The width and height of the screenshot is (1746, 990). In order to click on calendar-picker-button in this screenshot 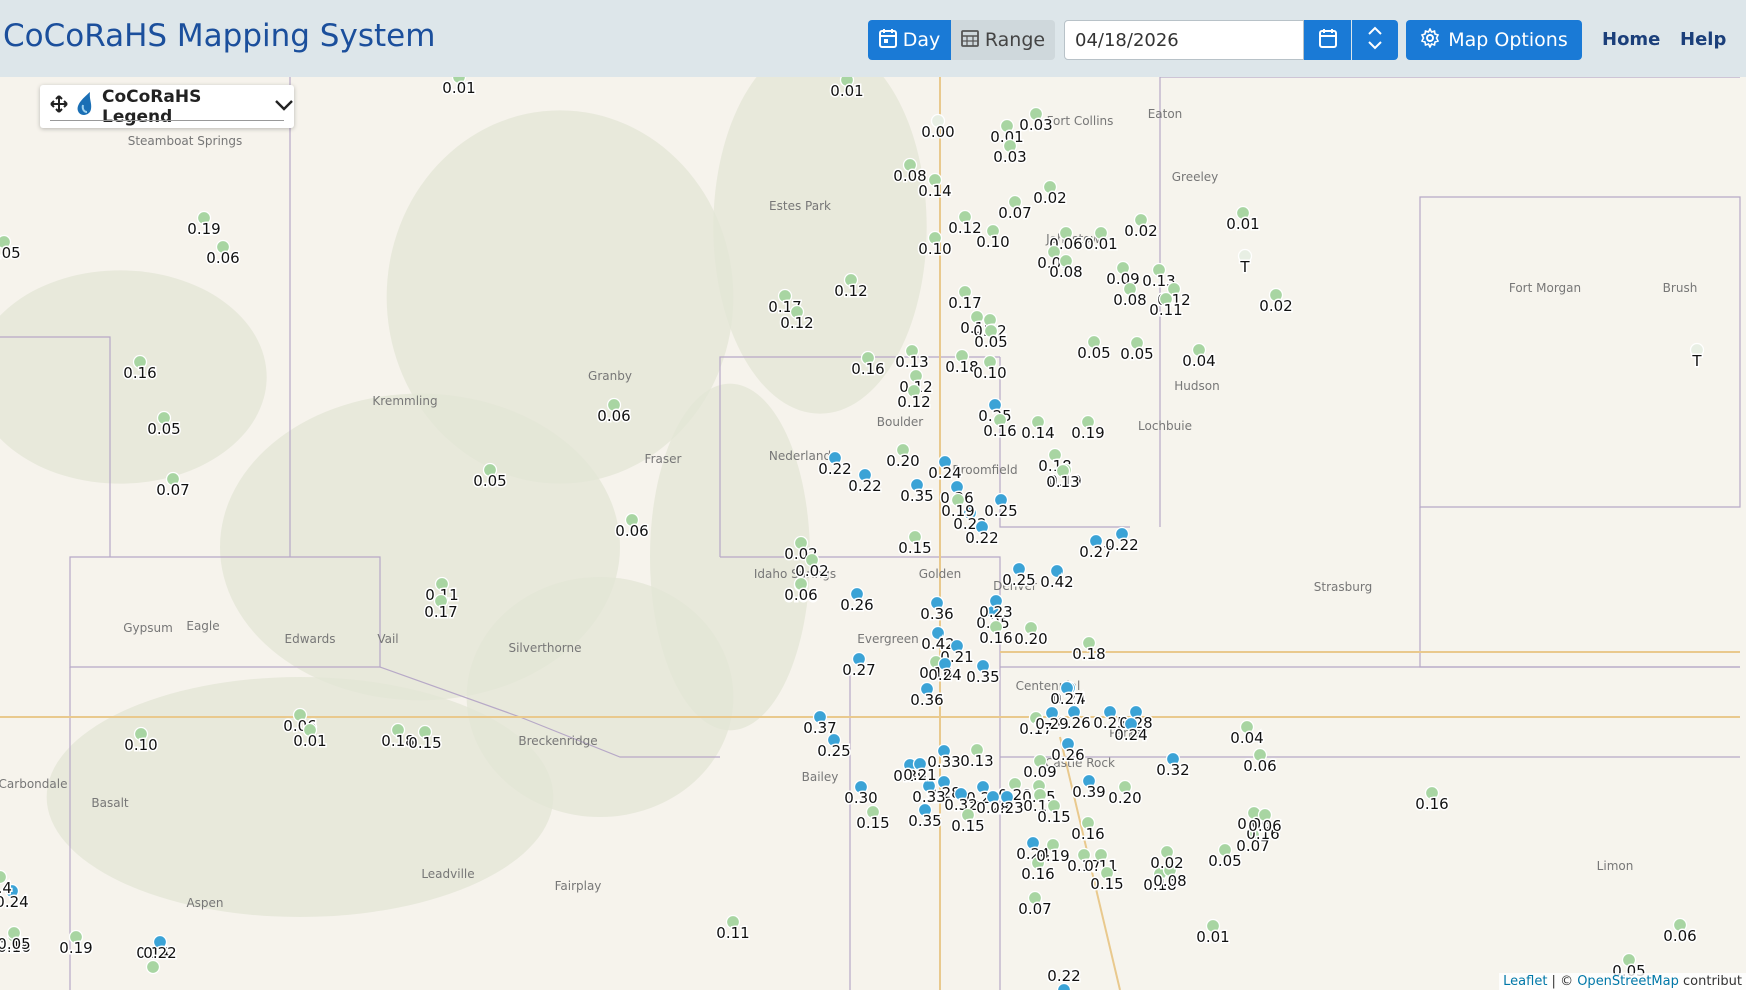, I will do `click(1327, 40)`.